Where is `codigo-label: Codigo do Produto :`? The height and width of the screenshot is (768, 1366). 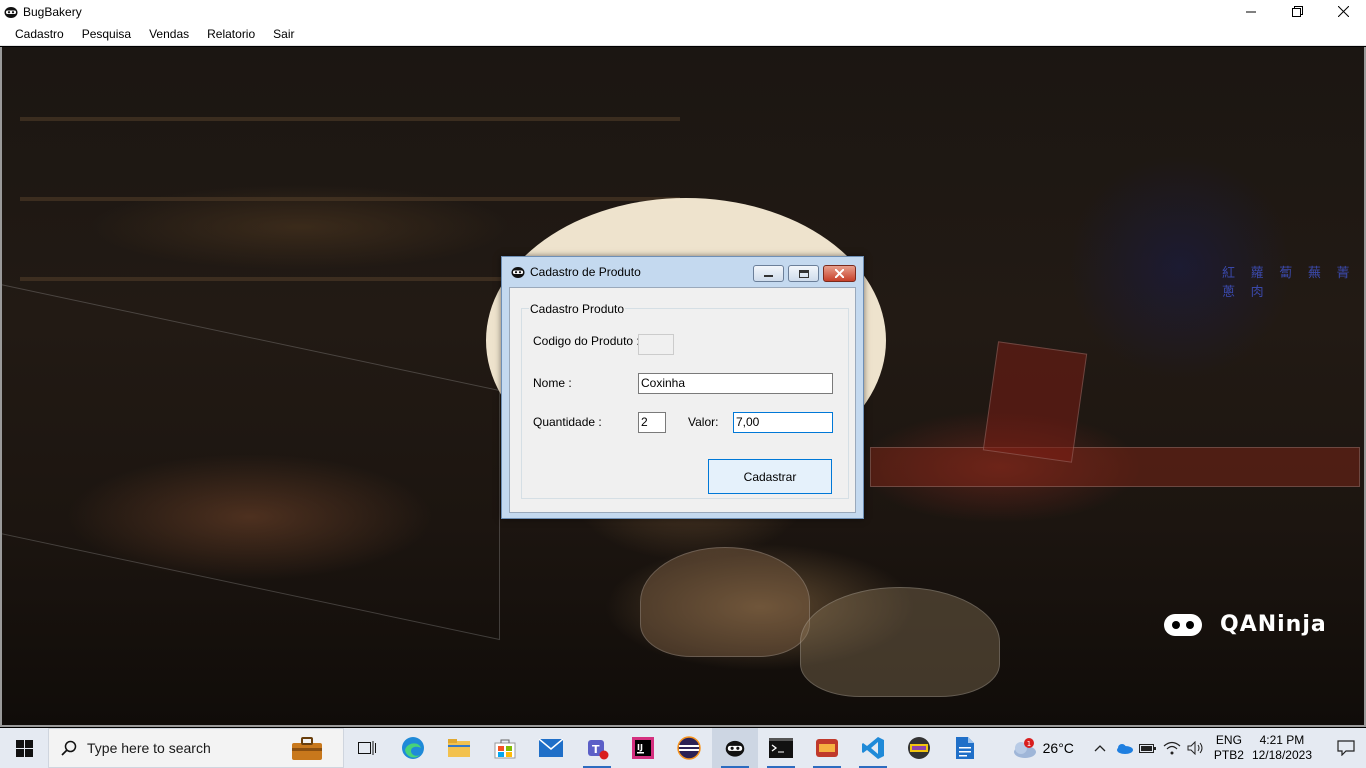
codigo-label: Codigo do Produto : is located at coordinates (586, 341).